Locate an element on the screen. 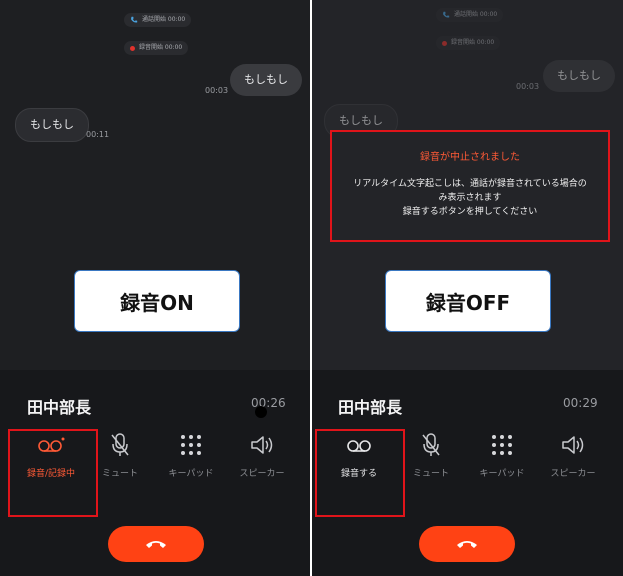  state-label: 録音OFF is located at coordinates (468, 301).